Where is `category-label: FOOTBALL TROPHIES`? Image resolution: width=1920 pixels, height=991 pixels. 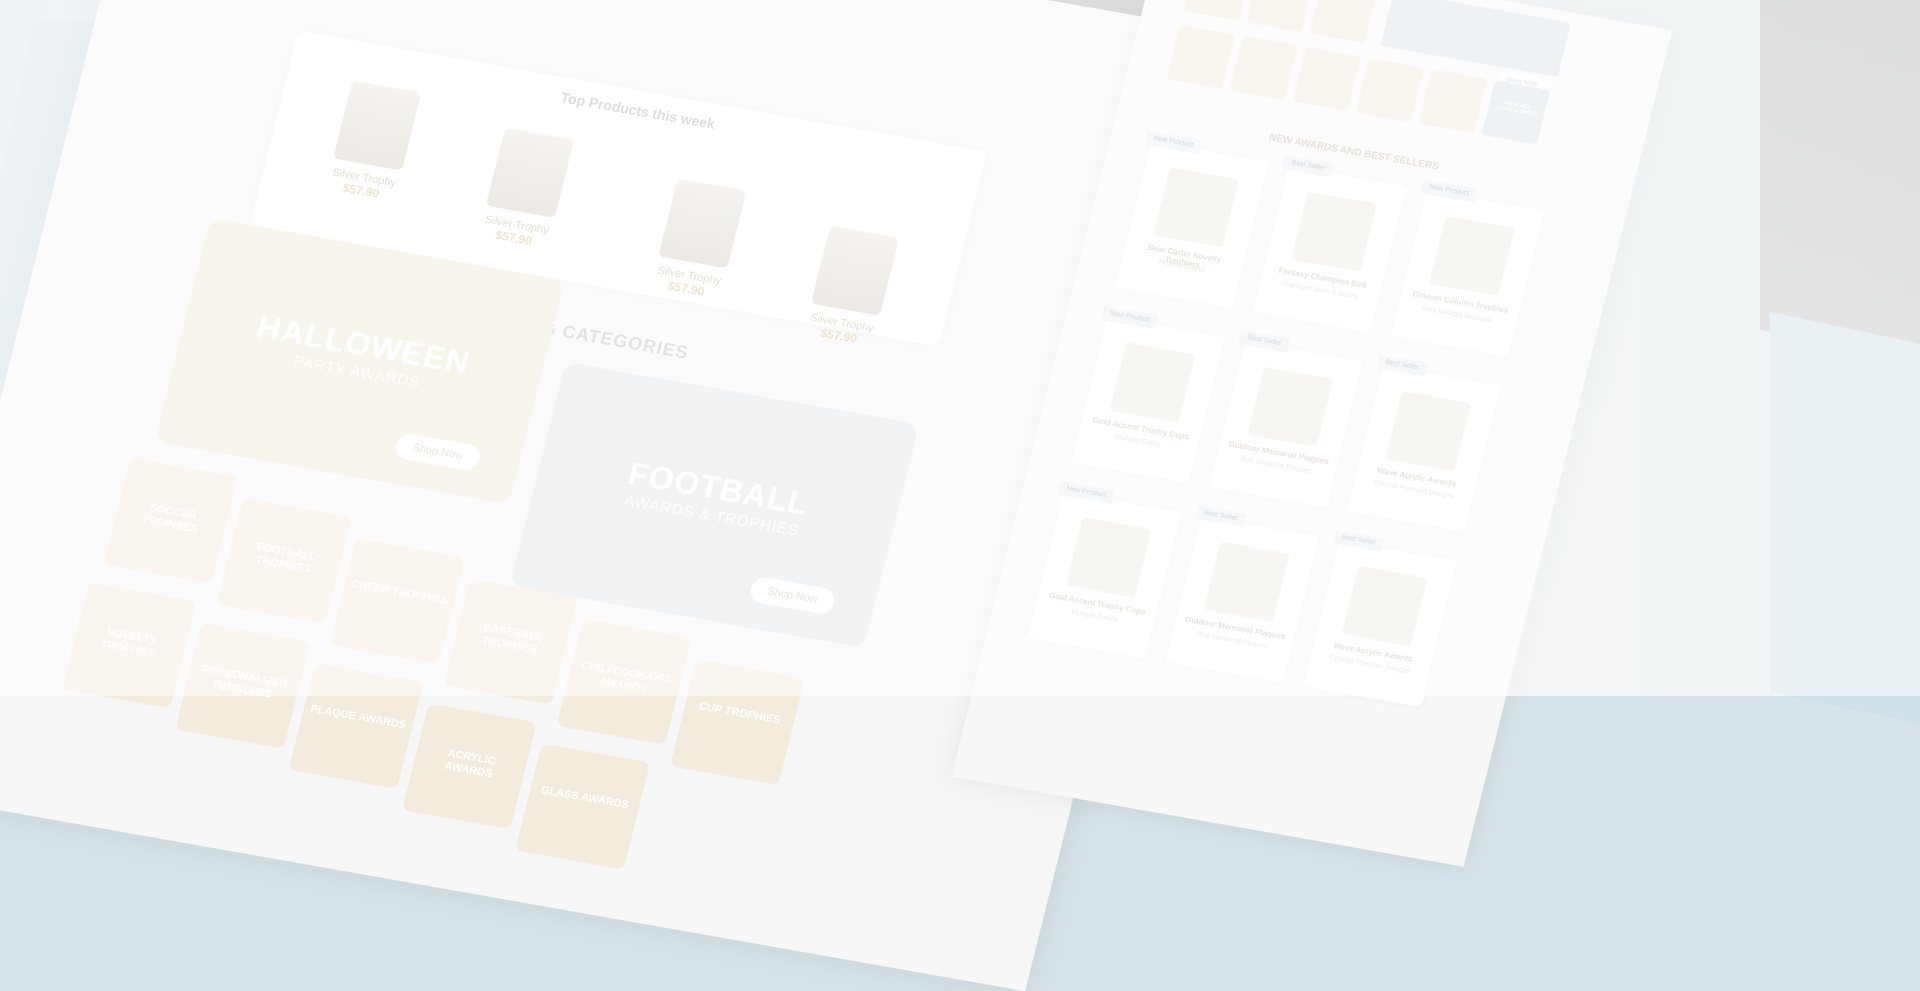
category-label: FOOTBALL TROPHIES is located at coordinates (285, 558).